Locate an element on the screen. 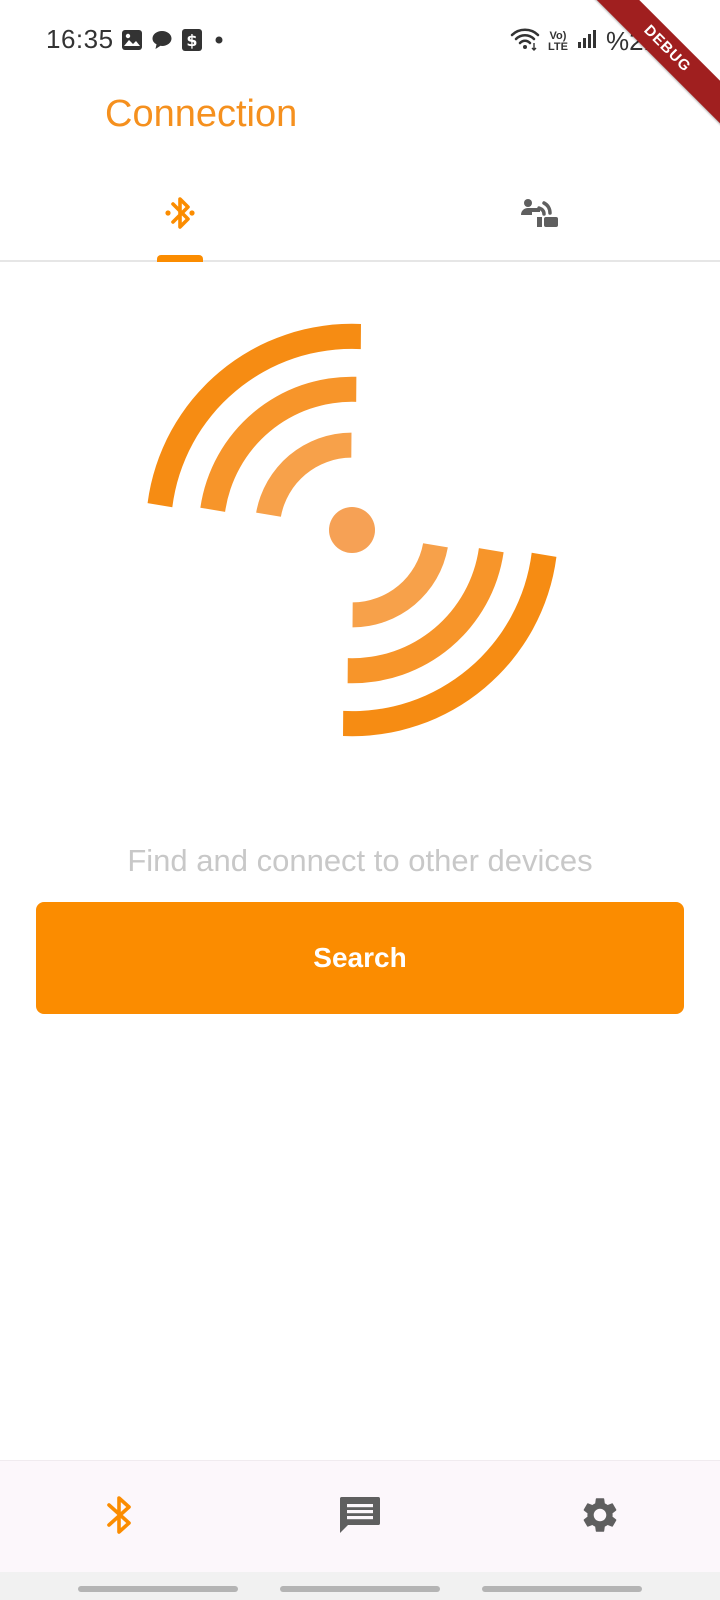 The height and width of the screenshot is (1600, 720). bottom-navigation is located at coordinates (360, 1516).